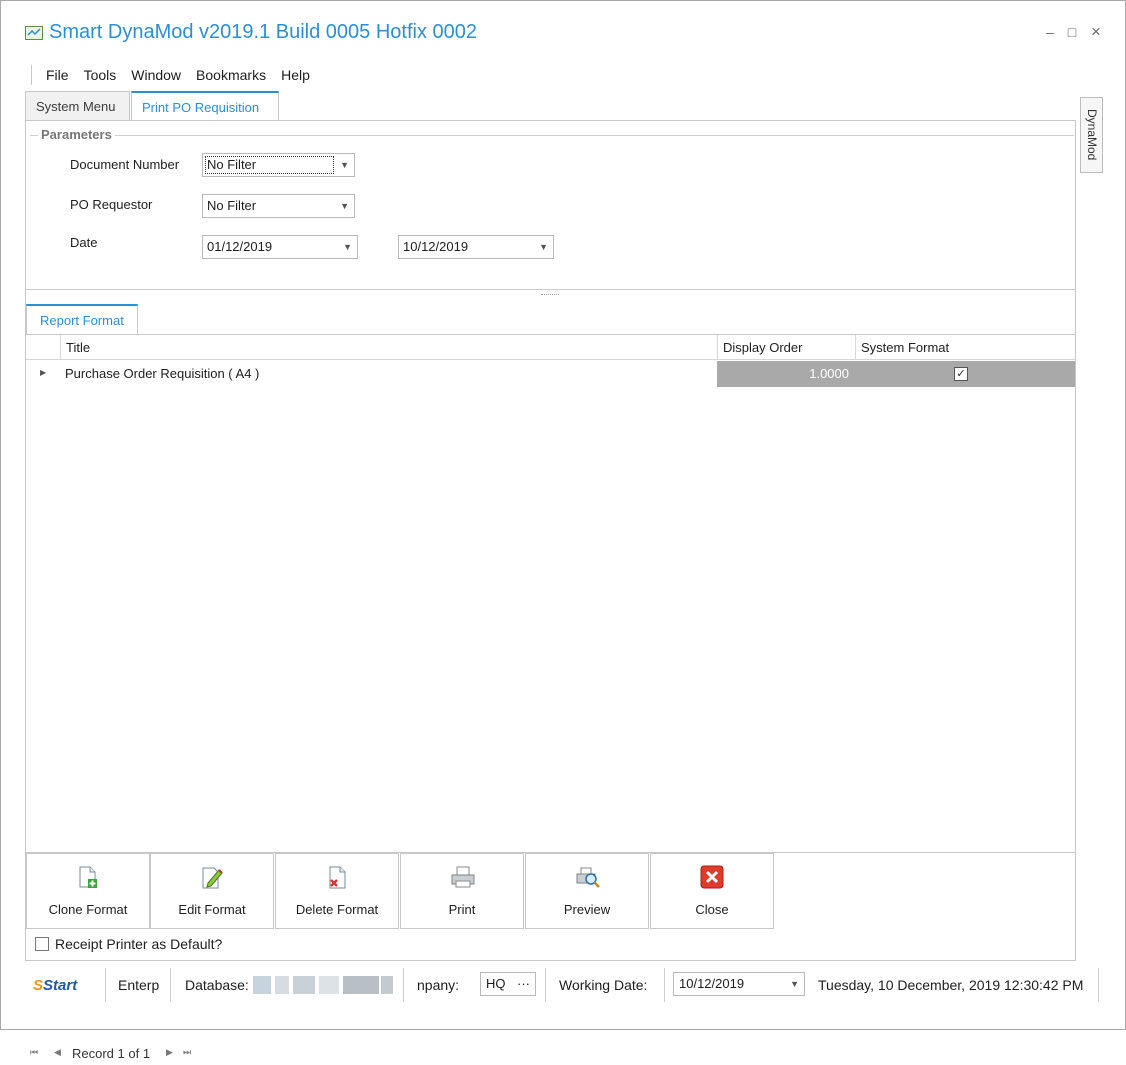 The width and height of the screenshot is (1126, 1065). Describe the element at coordinates (476, 247) in the screenshot. I see `date-to-combo: 10/12/2019 ▼` at that location.